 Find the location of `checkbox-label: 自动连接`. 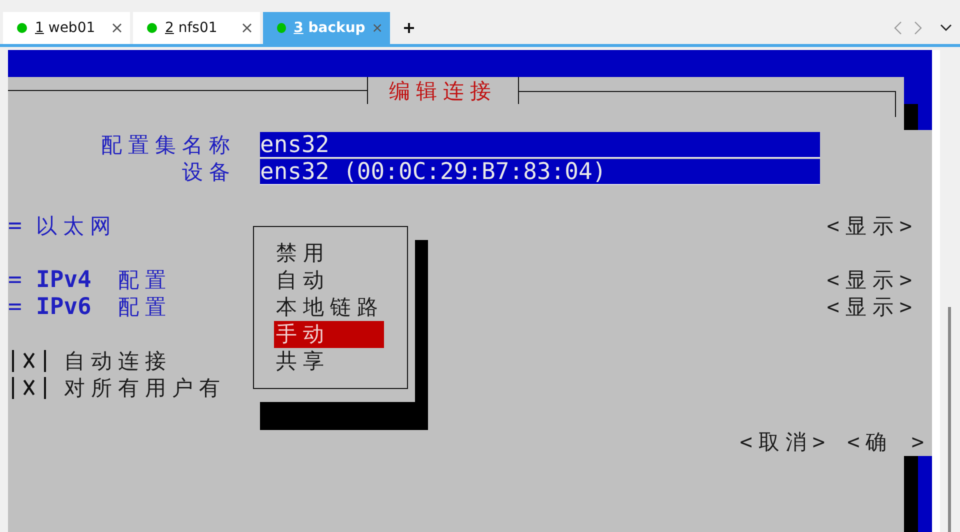

checkbox-label: 自动连接 is located at coordinates (118, 361).